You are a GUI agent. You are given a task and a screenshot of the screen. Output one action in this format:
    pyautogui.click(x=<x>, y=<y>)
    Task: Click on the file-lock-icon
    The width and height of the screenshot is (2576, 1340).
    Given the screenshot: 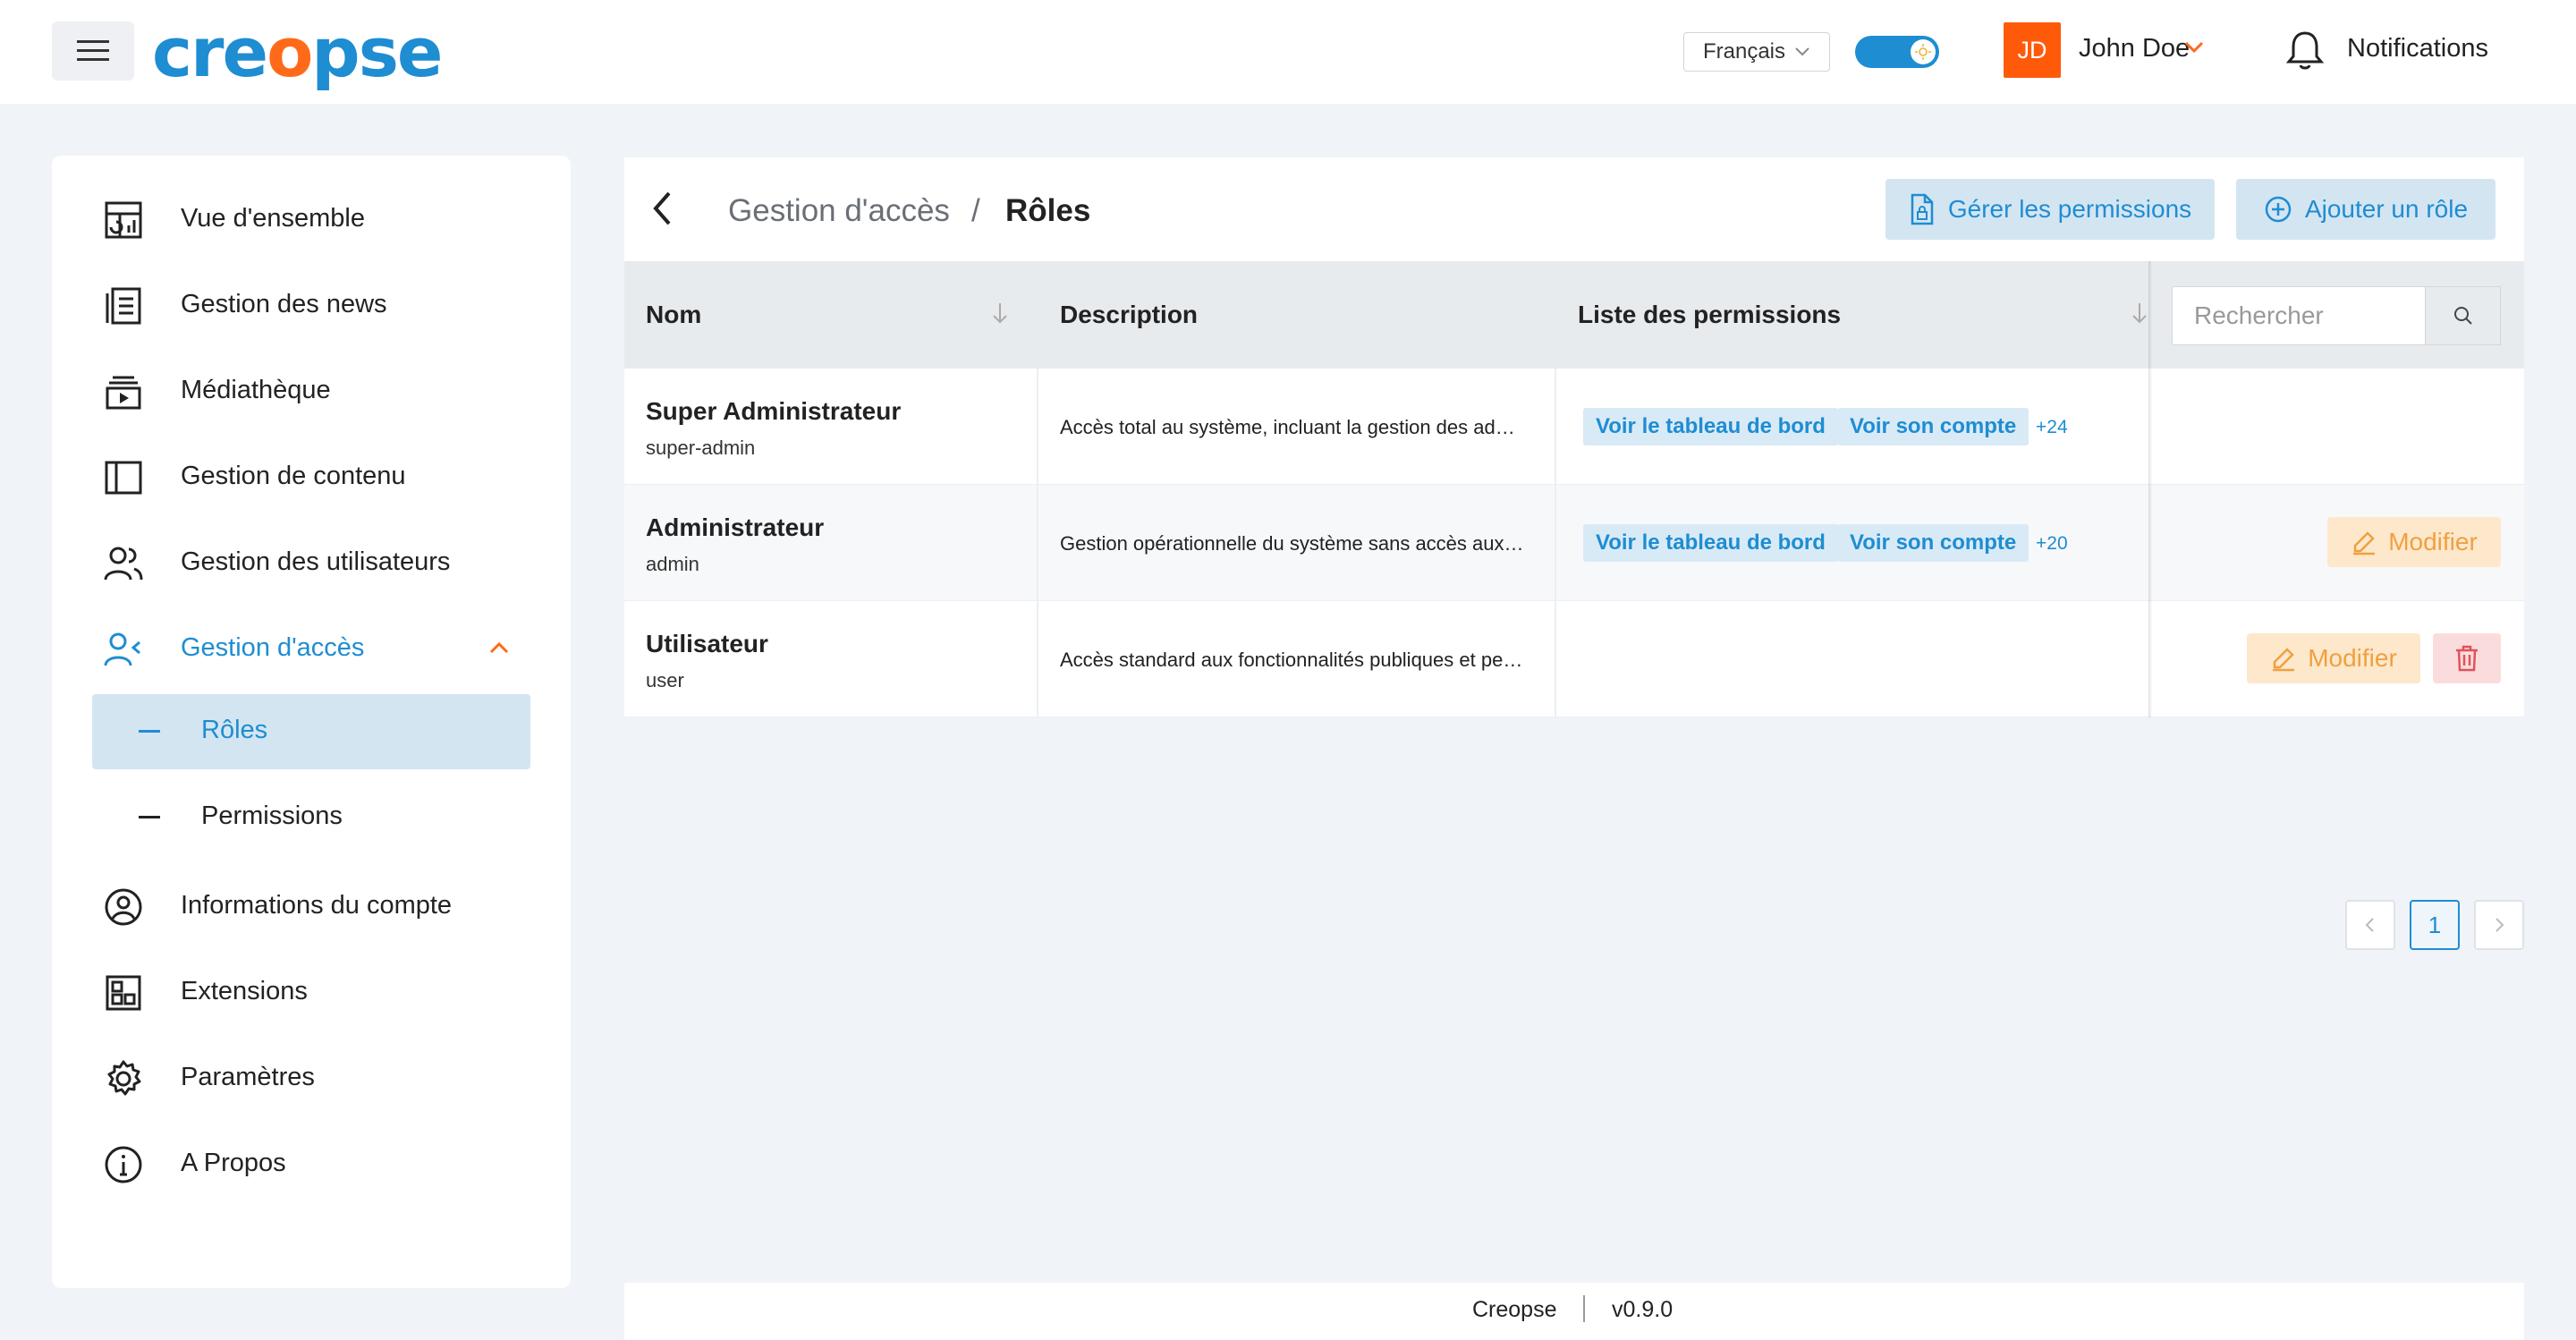 What is the action you would take?
    pyautogui.click(x=1922, y=209)
    